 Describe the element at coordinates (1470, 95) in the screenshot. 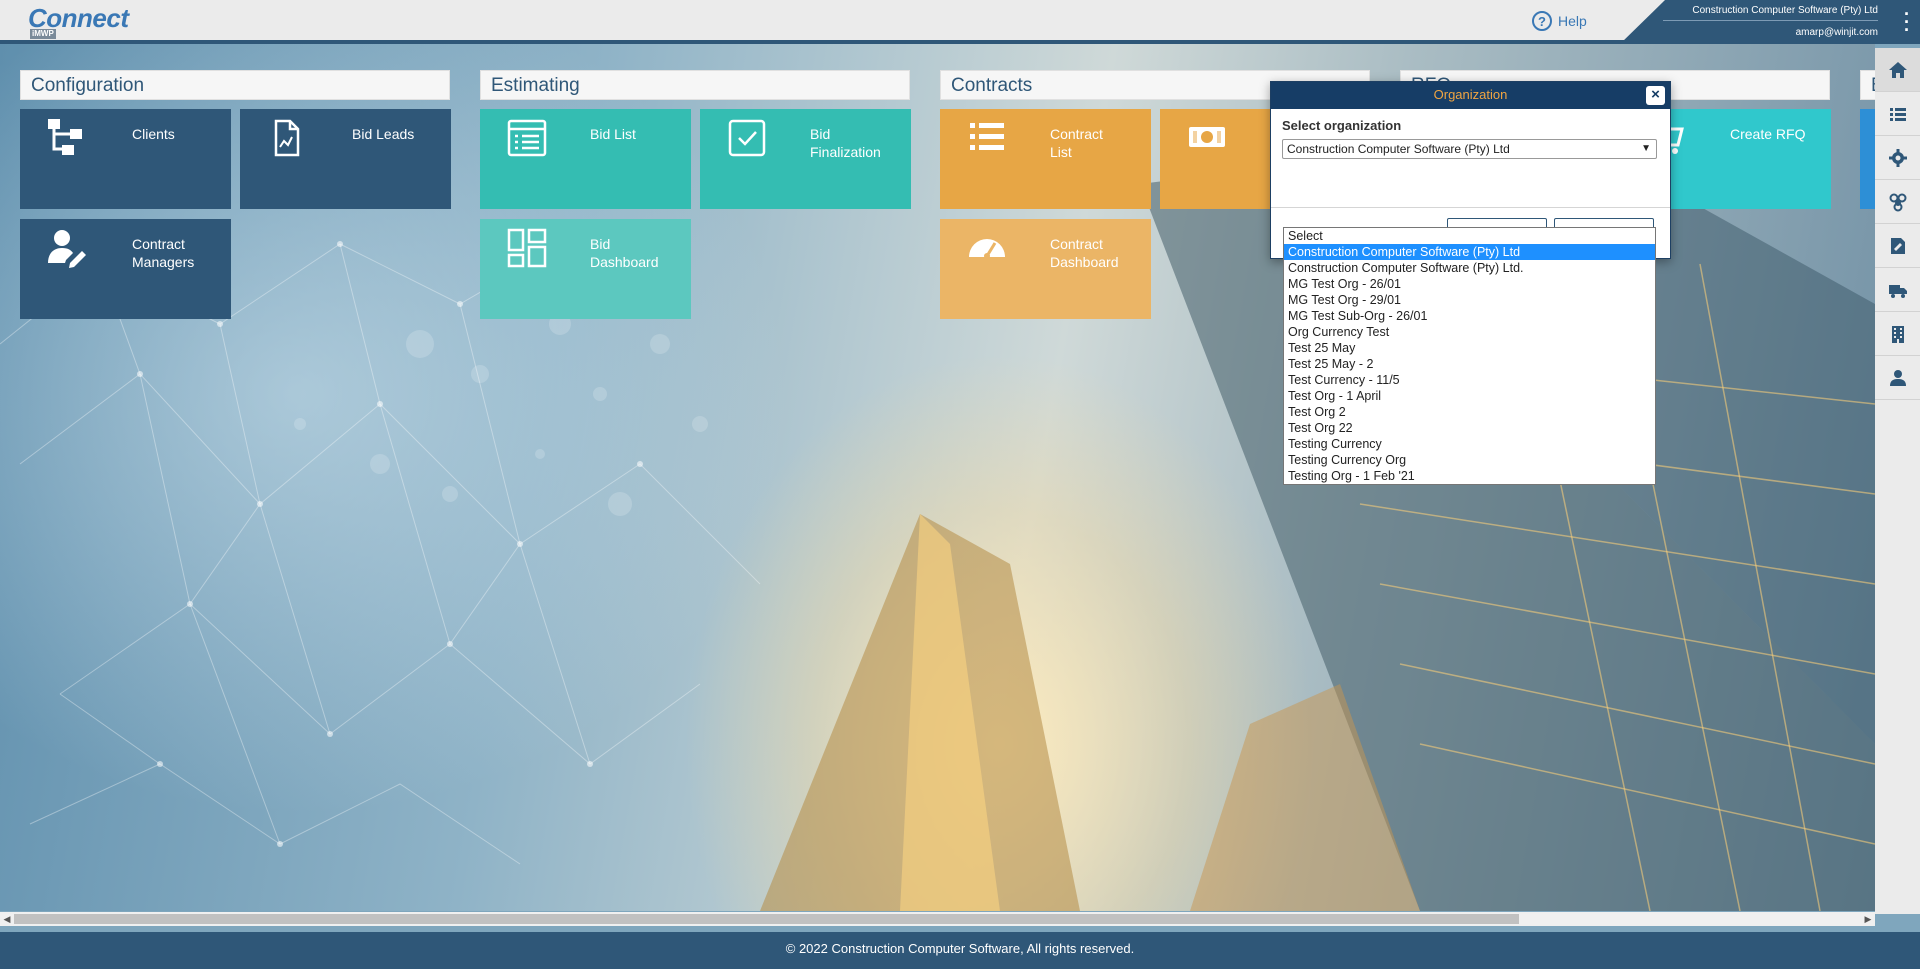

I see `modal-title: Organization` at that location.